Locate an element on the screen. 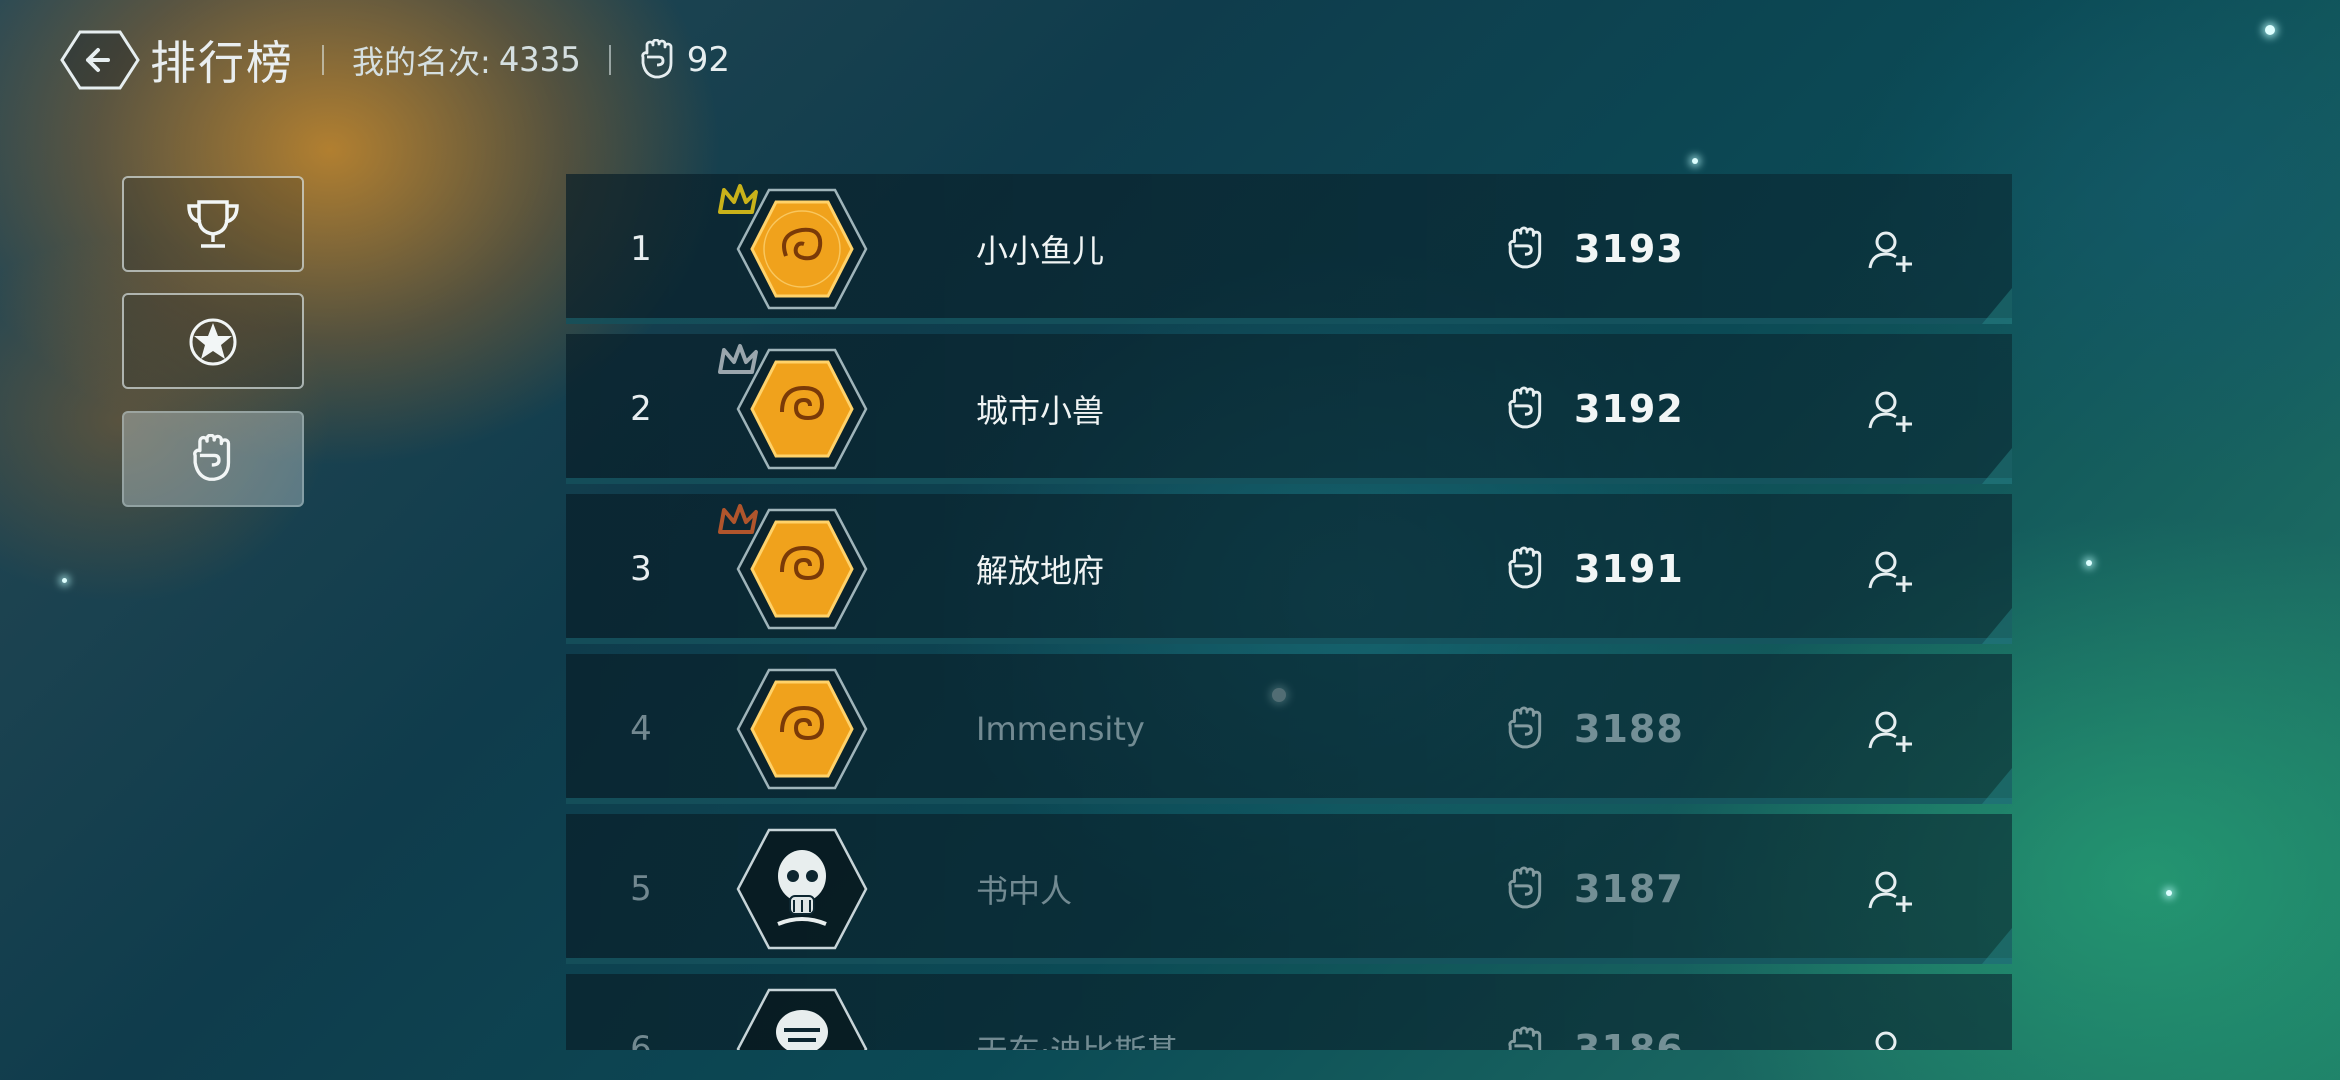  leaderboard-row: 4 Immensity 3188 is located at coordinates (1289, 729).